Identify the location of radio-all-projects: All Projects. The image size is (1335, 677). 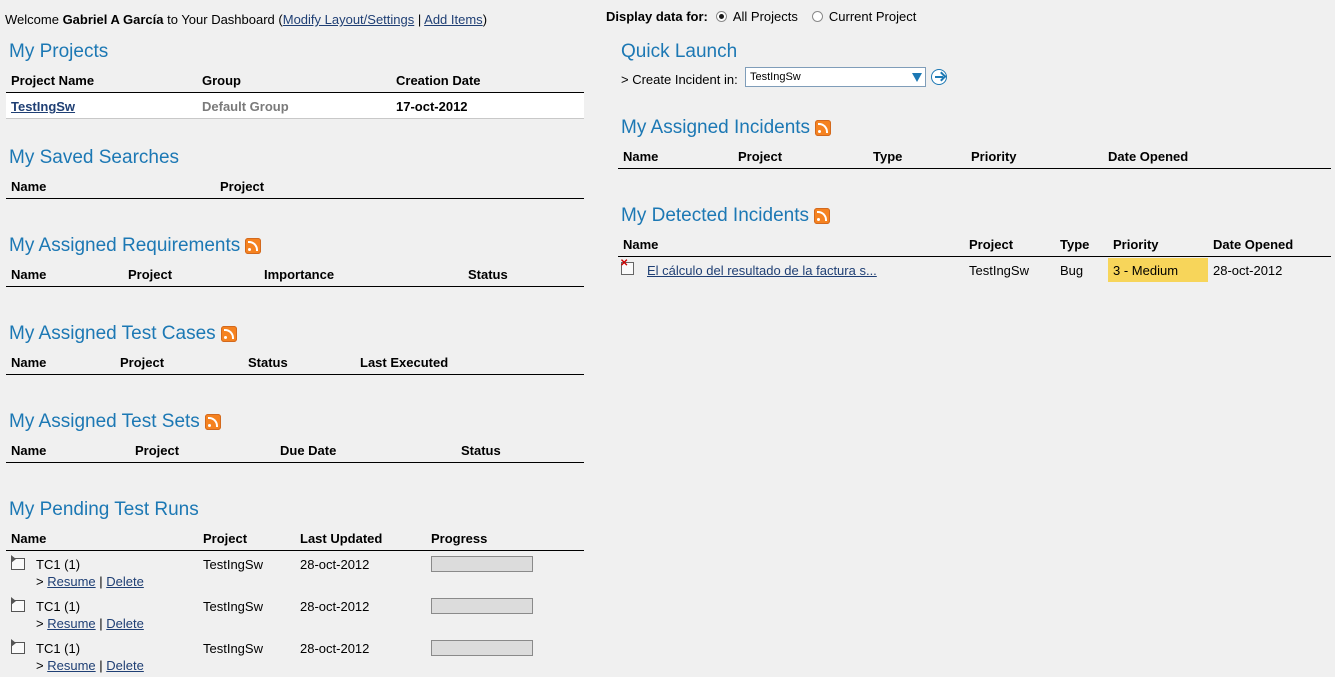
(756, 16).